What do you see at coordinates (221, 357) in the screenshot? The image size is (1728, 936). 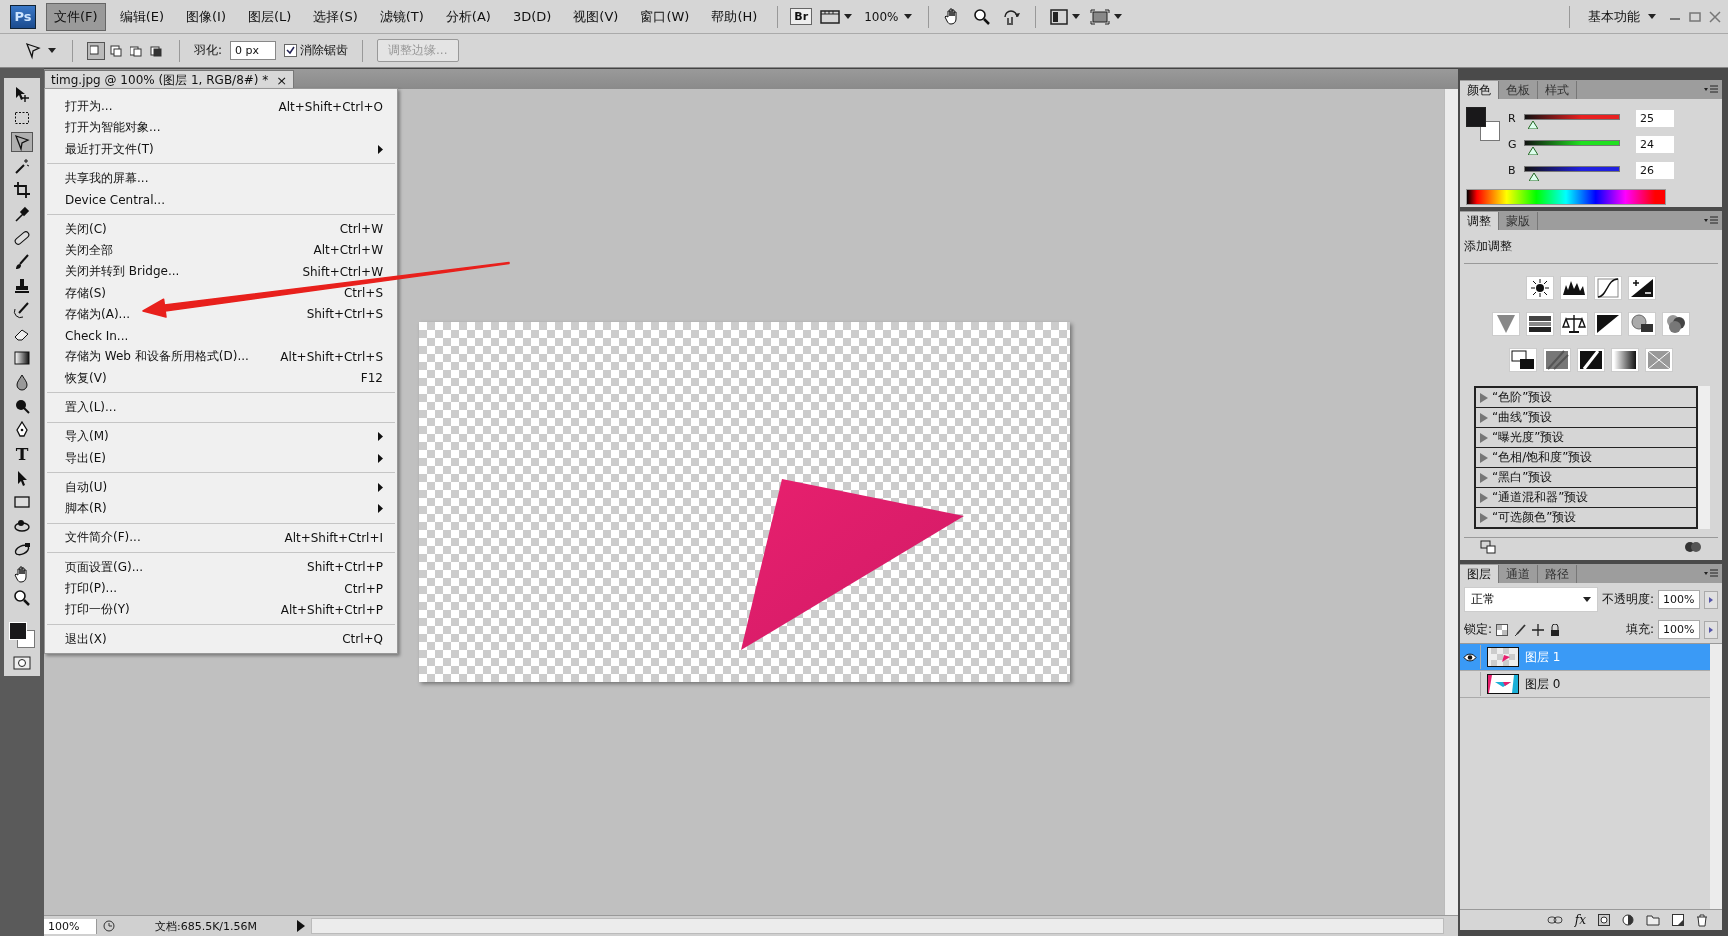 I see `menu-entry: 存储为 Web 和设备所用格式(D)... Alt+Shift+Ctrl+S` at bounding box center [221, 357].